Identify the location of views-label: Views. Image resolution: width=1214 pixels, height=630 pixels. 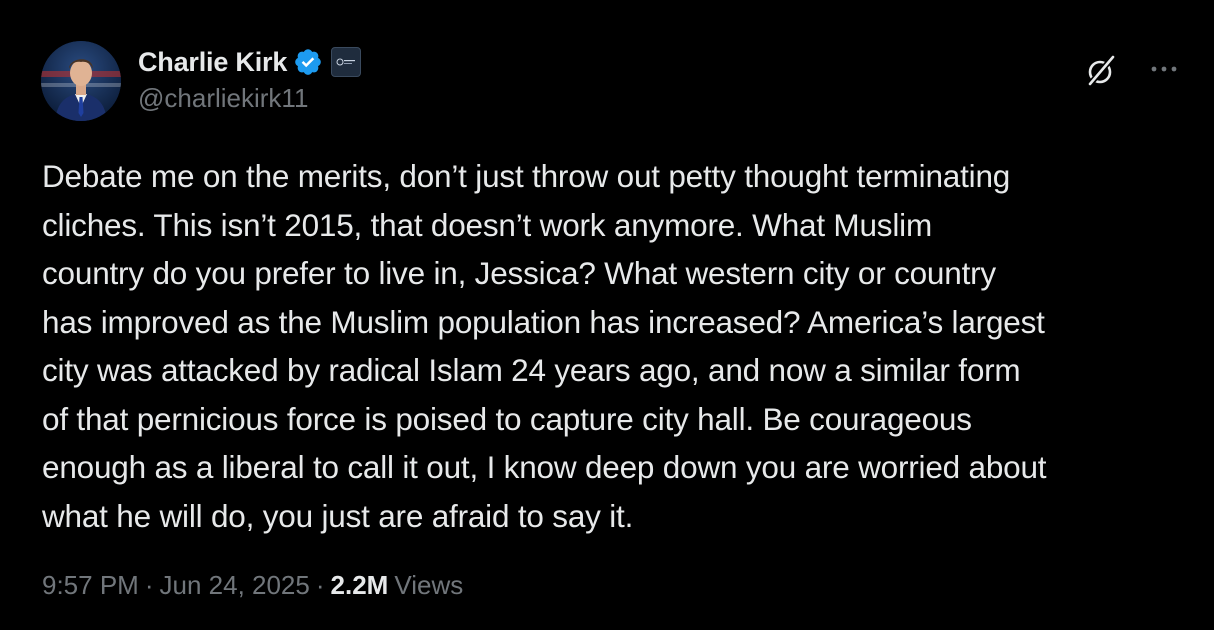
(429, 585).